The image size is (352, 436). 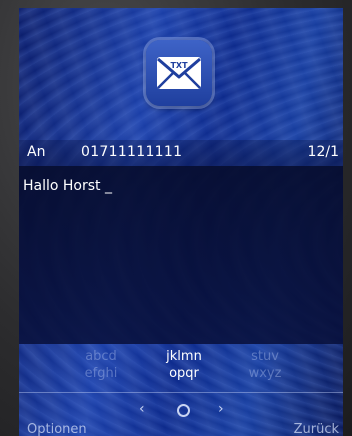 I want to click on character-counter: 12/1, so click(x=323, y=152).